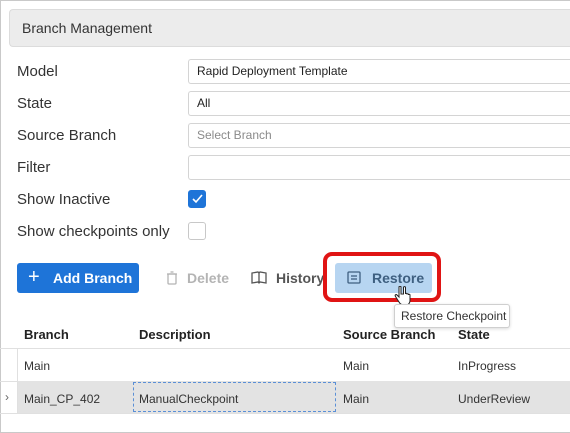 Image resolution: width=570 pixels, height=433 pixels. Describe the element at coordinates (382, 277) in the screenshot. I see `restore-highlight-box` at that location.